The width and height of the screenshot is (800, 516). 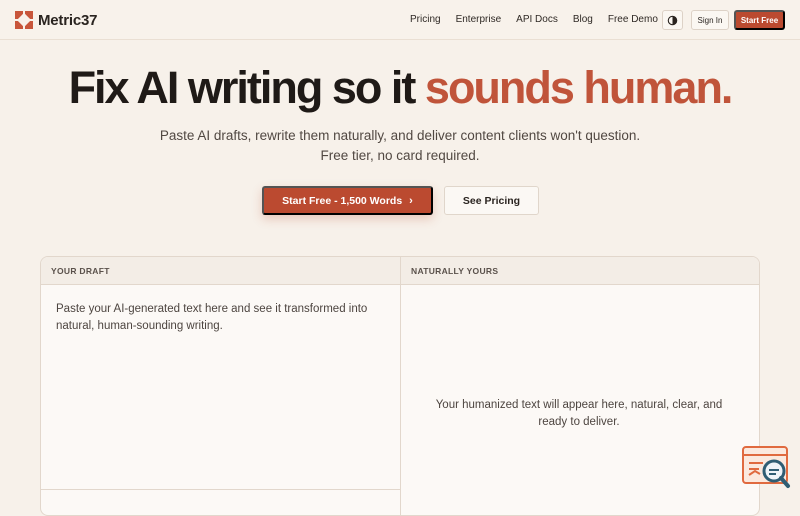 I want to click on hero-title-accent: sounds human., so click(x=579, y=87).